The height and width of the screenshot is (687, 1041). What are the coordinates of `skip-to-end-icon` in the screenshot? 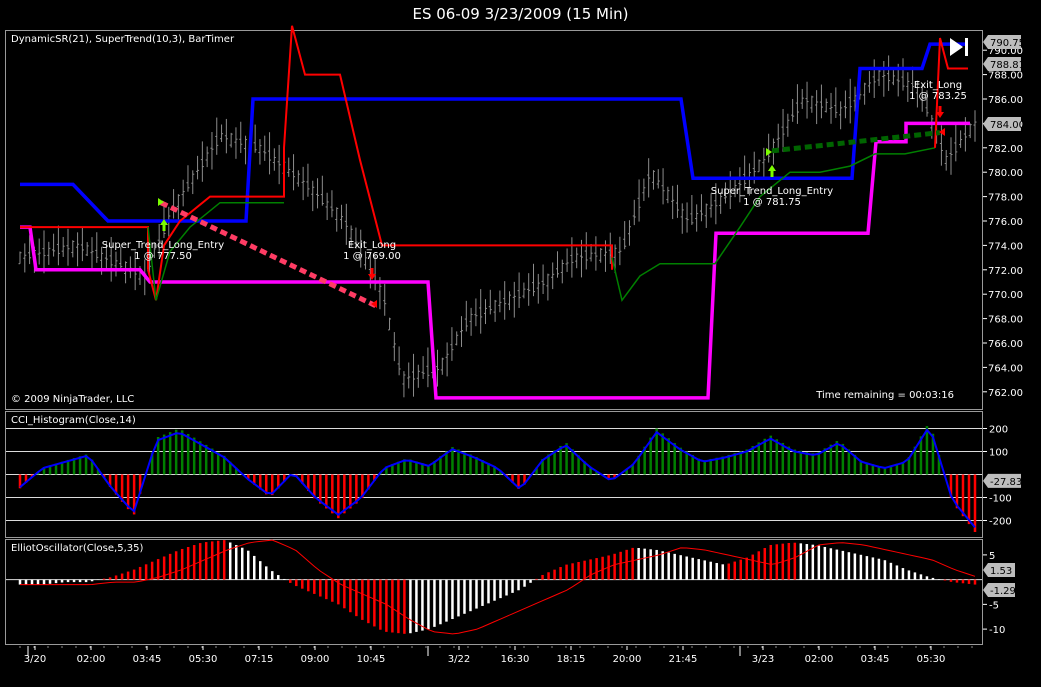 It's located at (959, 47).